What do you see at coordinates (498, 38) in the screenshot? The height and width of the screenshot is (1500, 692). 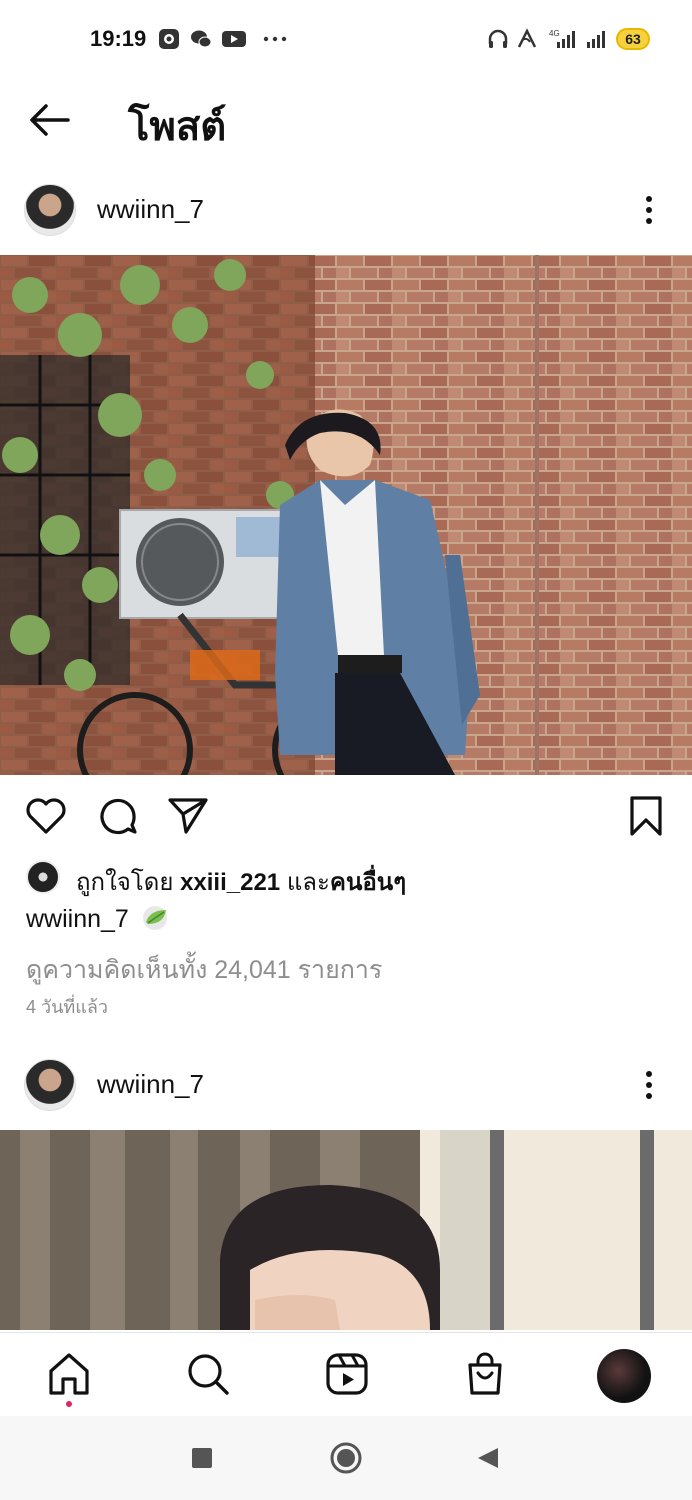 I see `headphones-icon` at bounding box center [498, 38].